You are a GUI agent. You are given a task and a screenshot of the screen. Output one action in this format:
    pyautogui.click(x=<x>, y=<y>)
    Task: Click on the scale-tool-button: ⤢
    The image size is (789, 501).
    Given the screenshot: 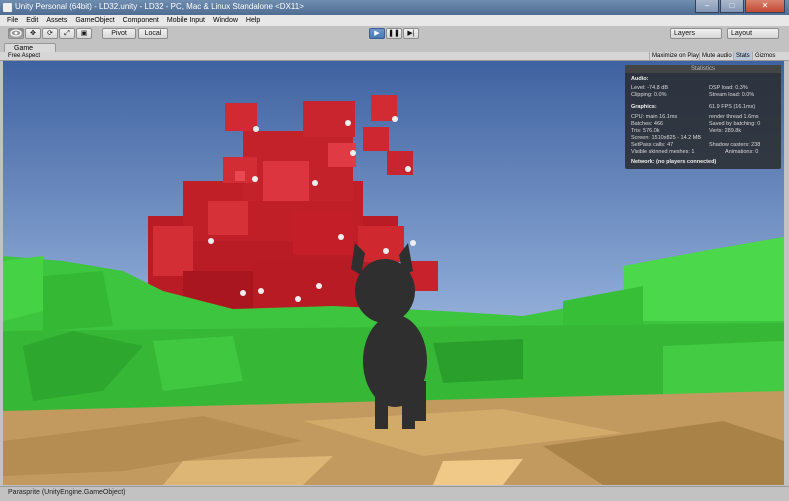 What is the action you would take?
    pyautogui.click(x=67, y=33)
    